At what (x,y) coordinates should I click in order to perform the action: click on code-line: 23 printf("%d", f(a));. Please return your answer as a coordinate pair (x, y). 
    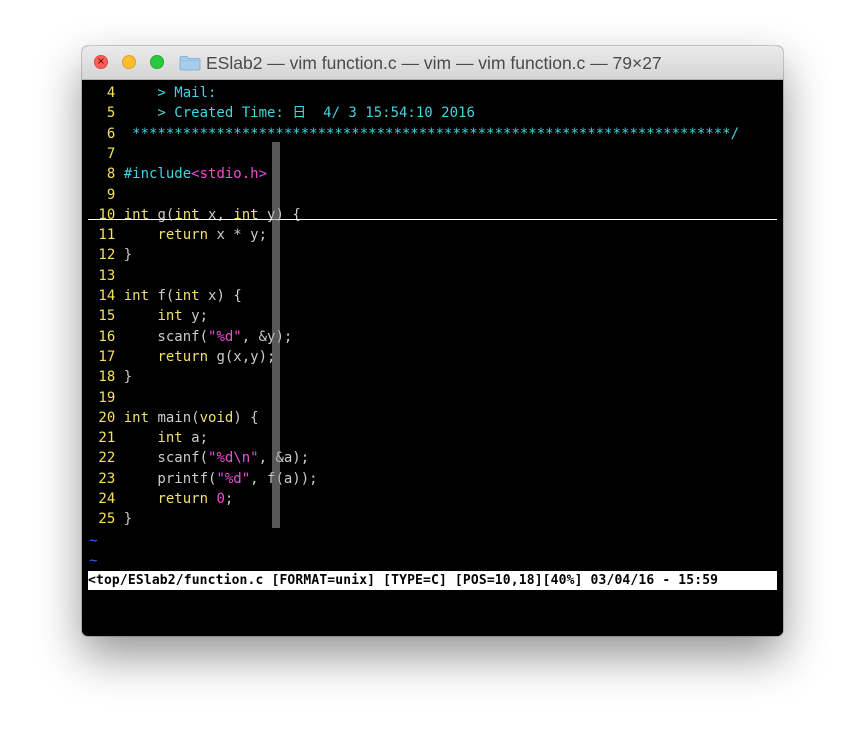
    Looking at the image, I should click on (204, 479).